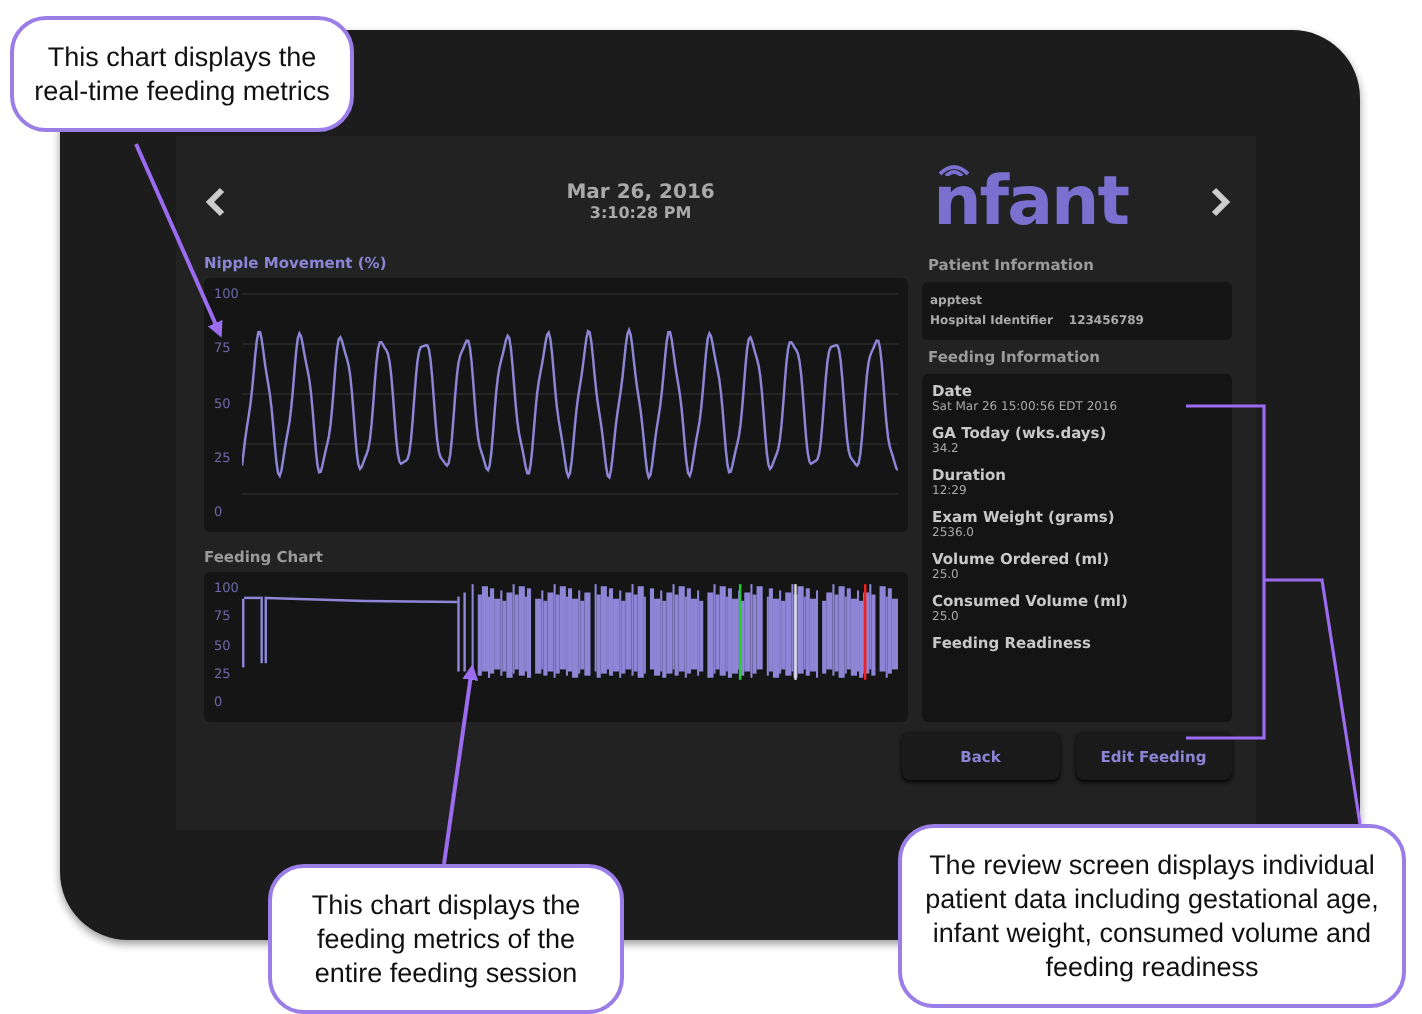  I want to click on session-date: Mar 26, 2016, so click(640, 193).